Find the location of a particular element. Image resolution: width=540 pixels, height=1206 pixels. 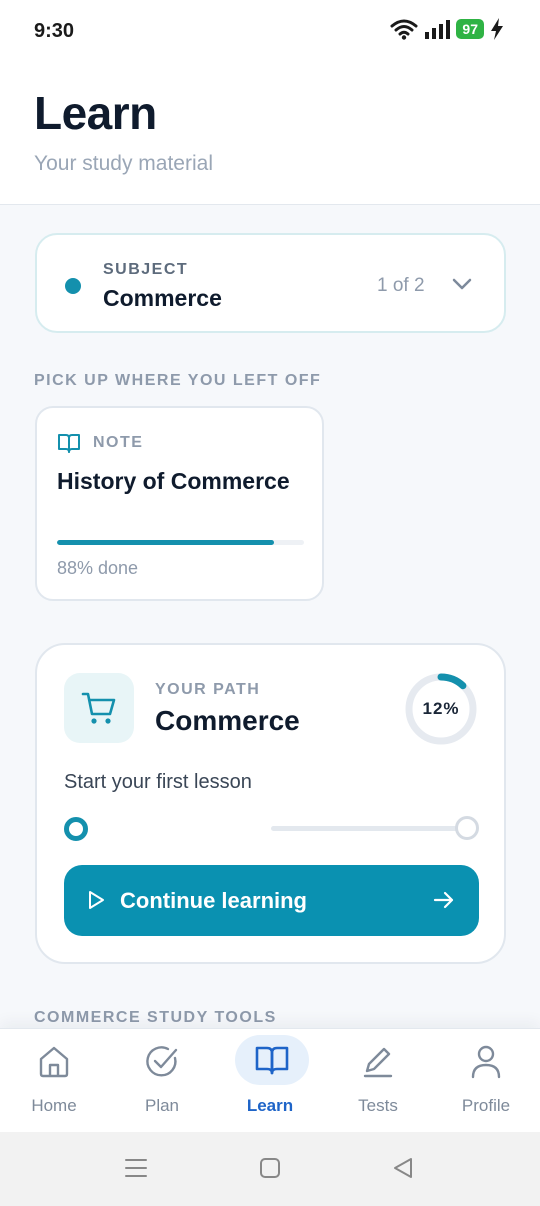

page-title: Learn is located at coordinates (95, 113).